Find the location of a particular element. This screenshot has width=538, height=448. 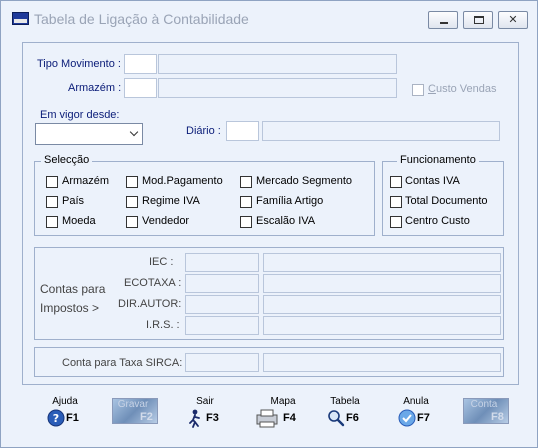

vendedor-checkbox is located at coordinates (132, 222).